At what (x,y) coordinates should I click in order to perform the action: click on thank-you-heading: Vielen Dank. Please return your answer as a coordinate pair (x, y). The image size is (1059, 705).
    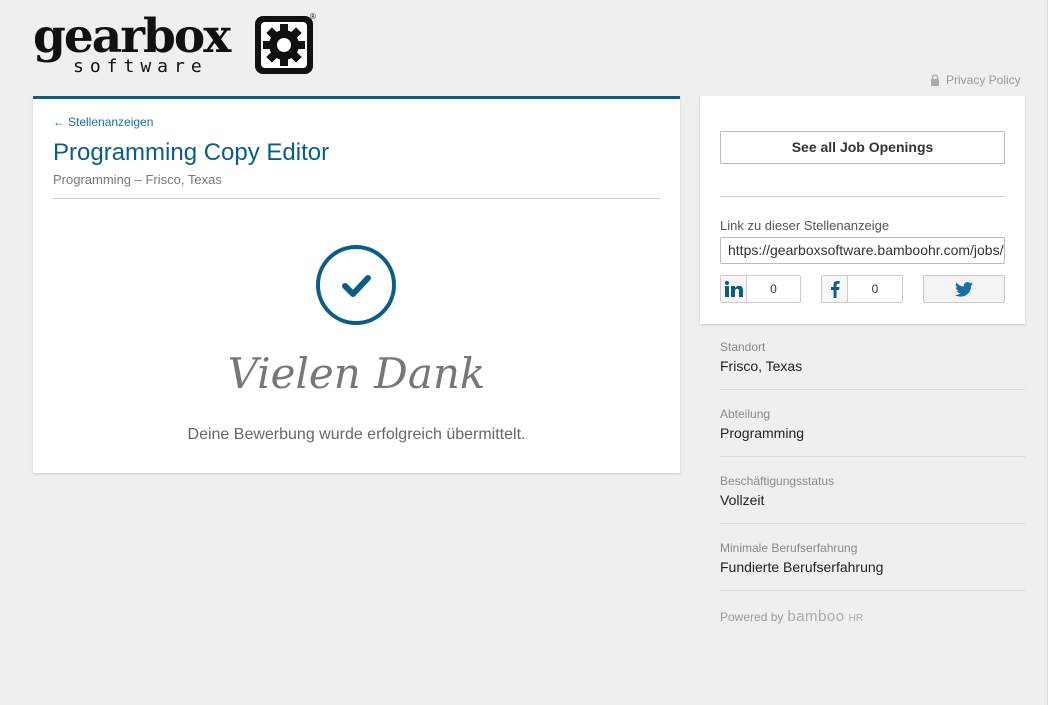
    Looking at the image, I should click on (356, 373).